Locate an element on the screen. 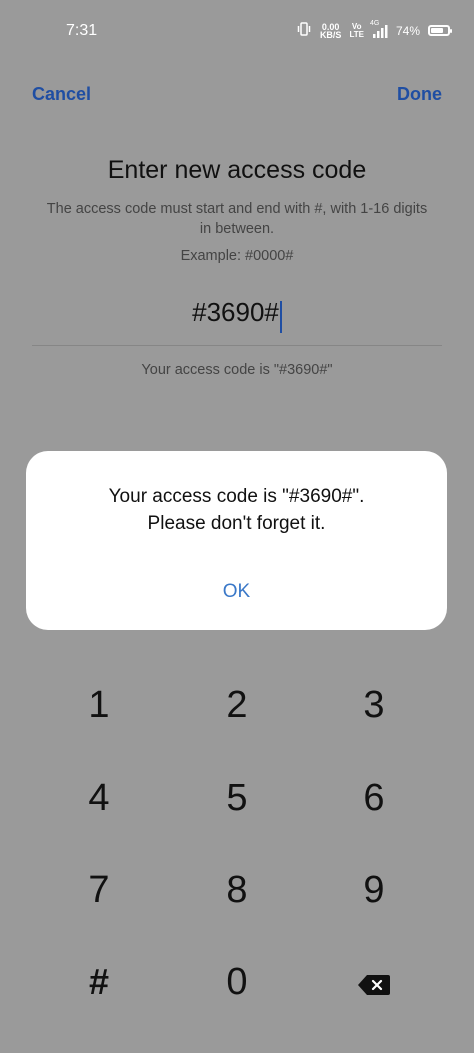  status-bar: 7:31 0.00 KB/S Vo LTE 4G 74% is located at coordinates (237, 31).